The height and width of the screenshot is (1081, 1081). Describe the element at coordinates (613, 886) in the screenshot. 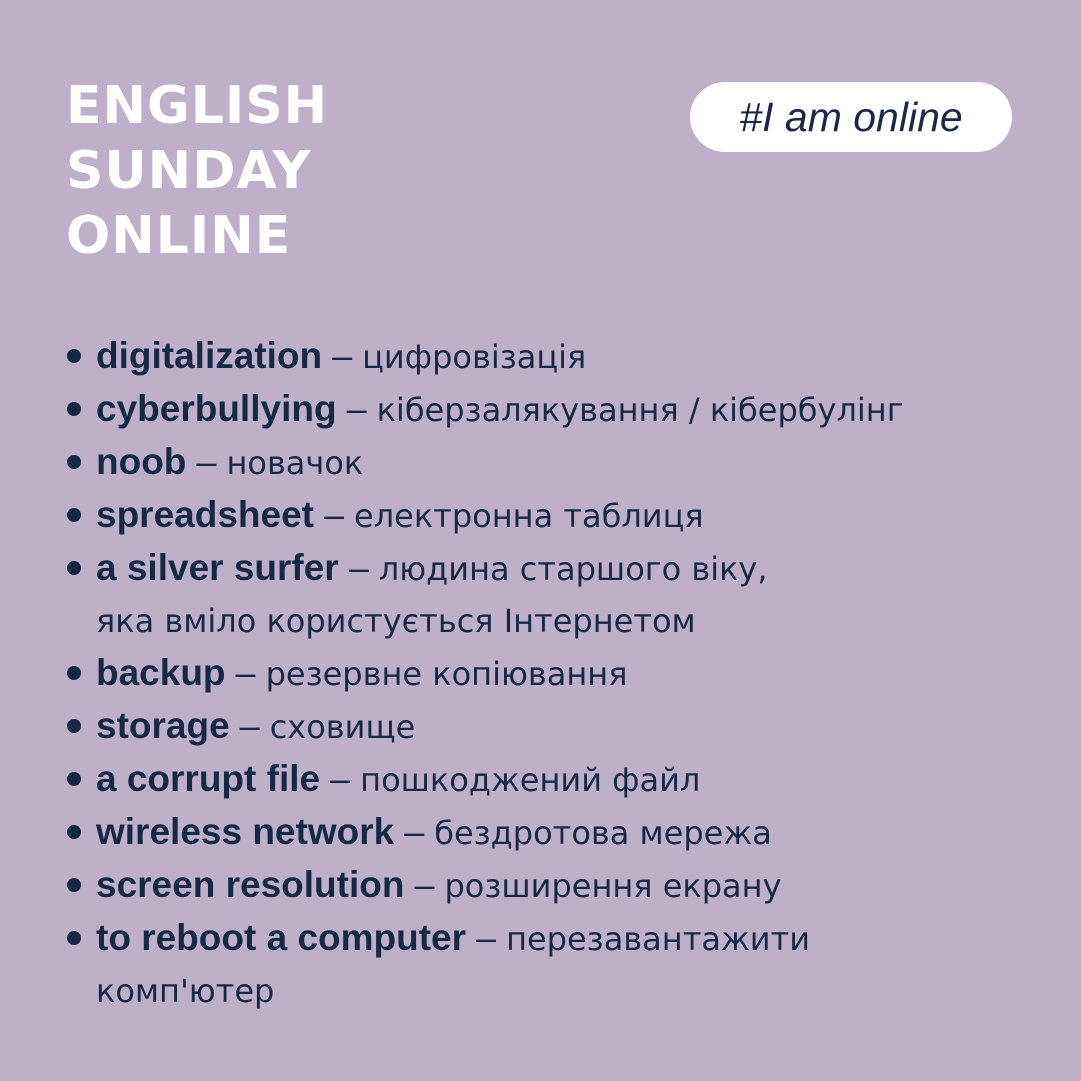

I see `vocab-translation: розширення екрану` at that location.